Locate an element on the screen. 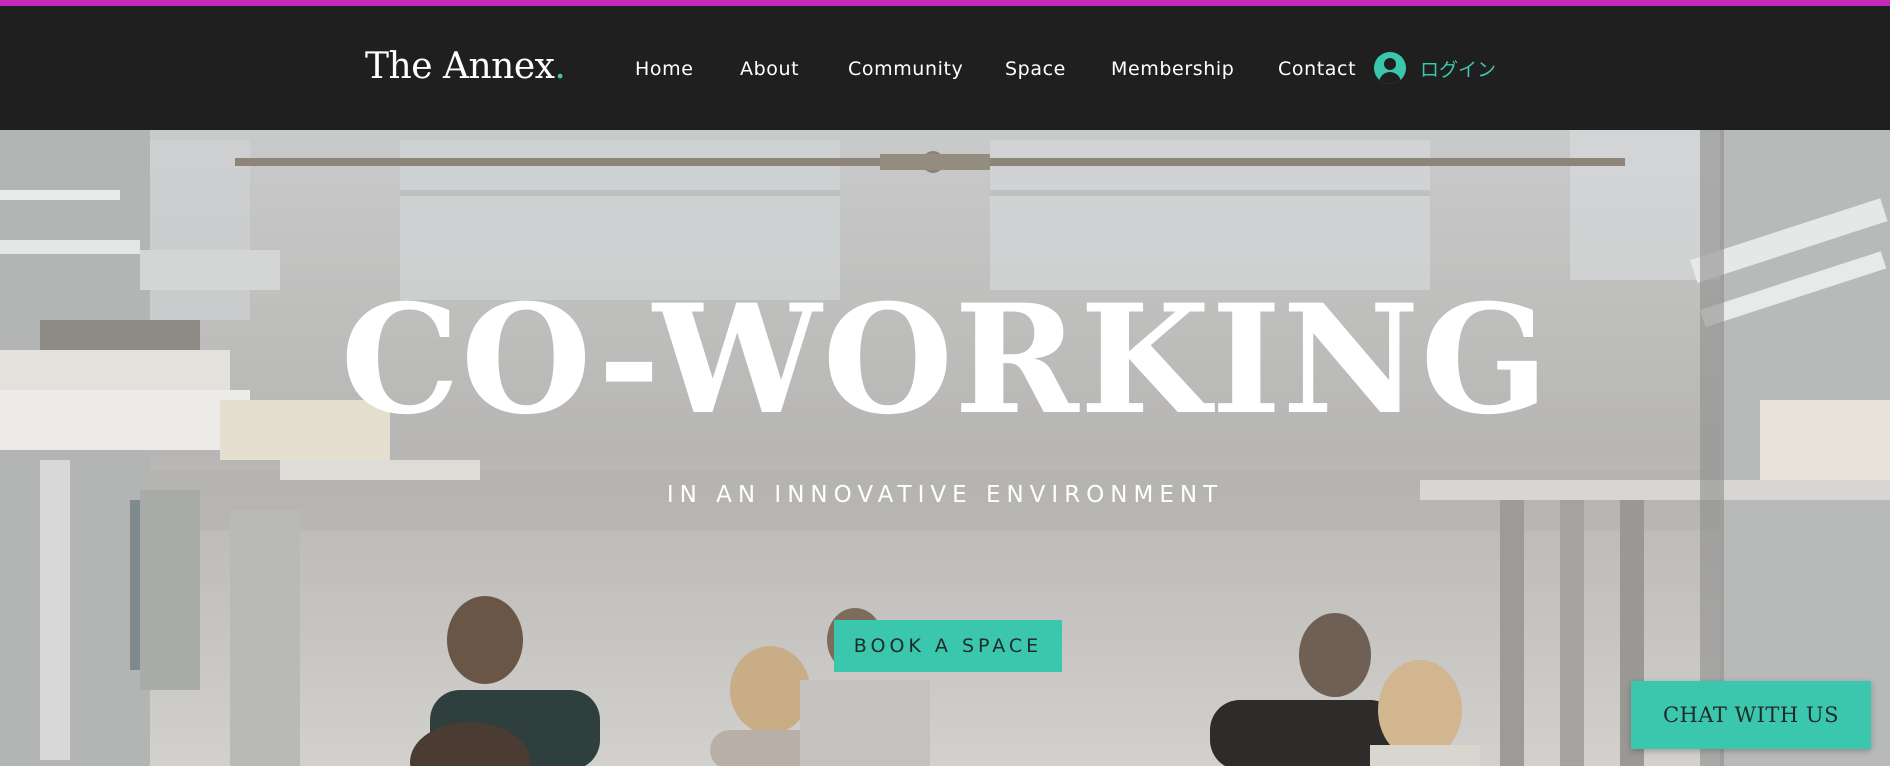 The width and height of the screenshot is (1890, 766). account-circle-icon is located at coordinates (1390, 68).